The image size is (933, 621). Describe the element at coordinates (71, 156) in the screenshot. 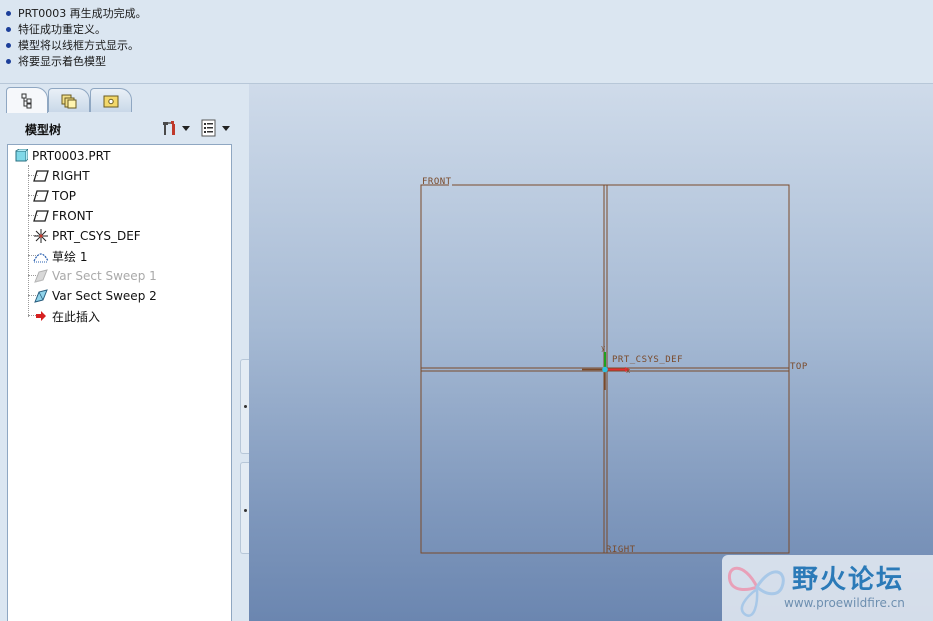

I see `tree-item-label: PRT0003.PRT` at that location.